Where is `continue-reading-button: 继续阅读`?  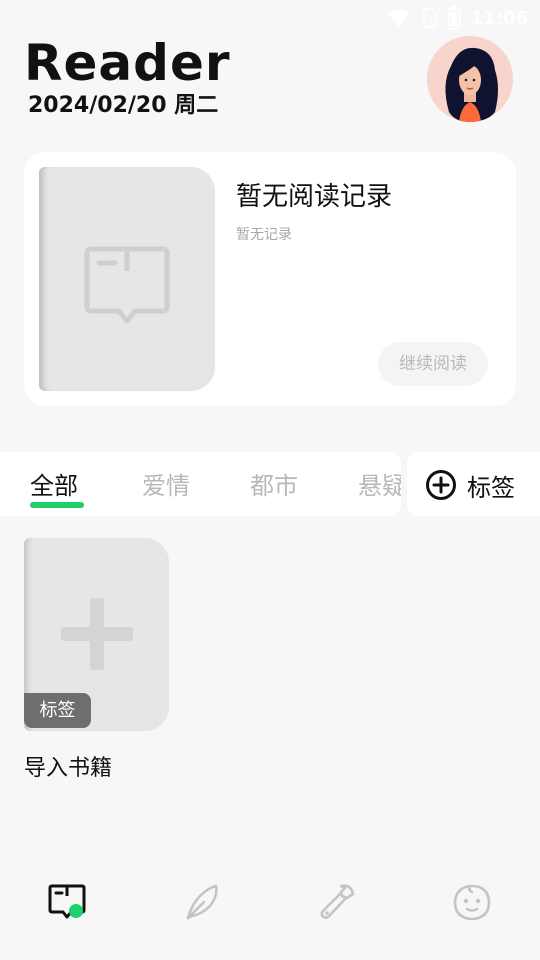 continue-reading-button: 继续阅读 is located at coordinates (433, 364).